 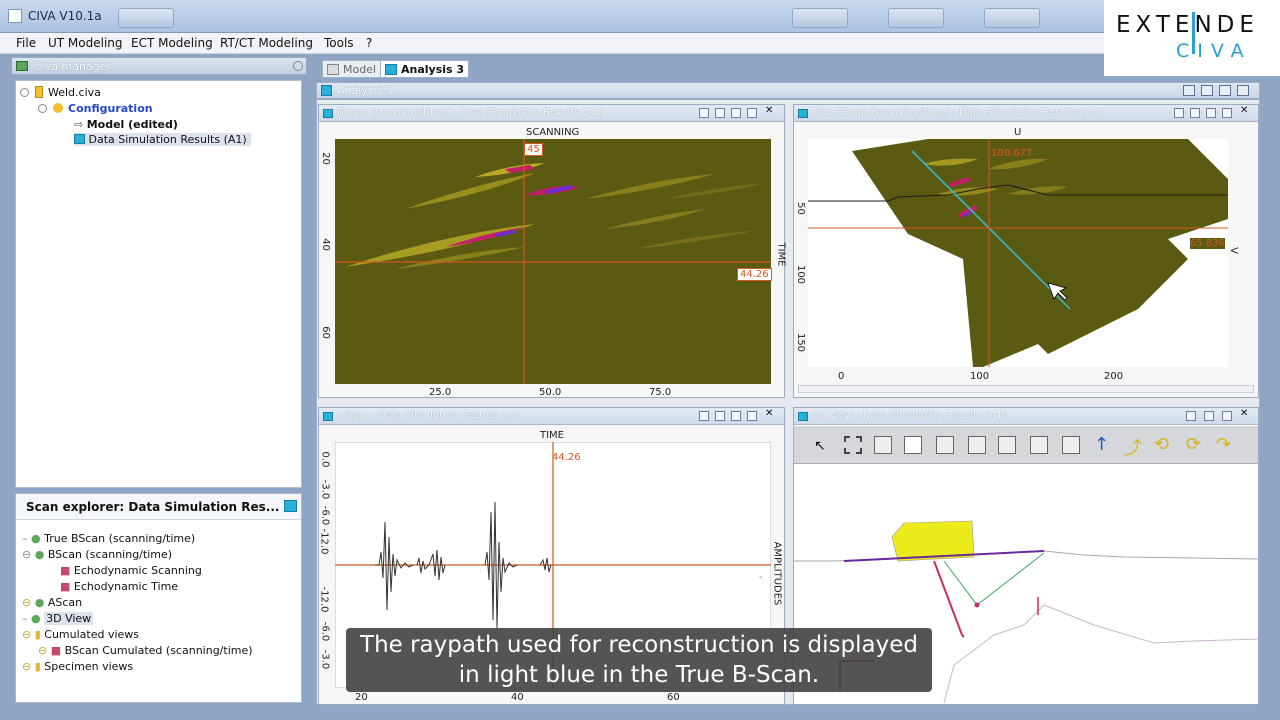 What do you see at coordinates (1071, 445) in the screenshot?
I see `cube-iso-icon` at bounding box center [1071, 445].